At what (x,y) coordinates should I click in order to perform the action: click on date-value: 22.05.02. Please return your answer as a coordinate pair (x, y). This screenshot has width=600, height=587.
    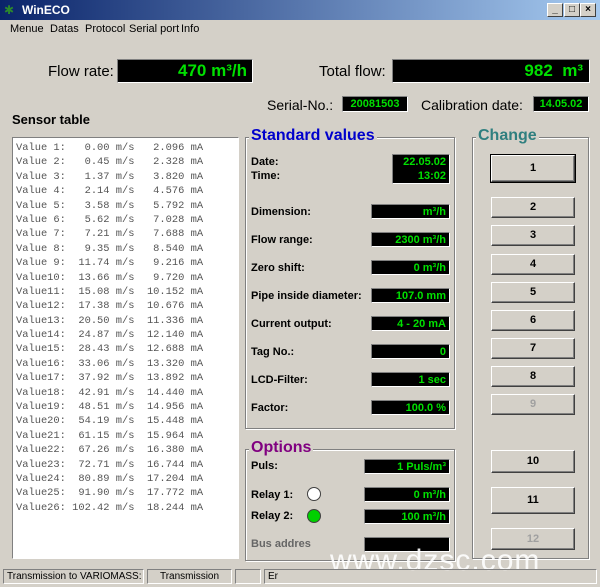
    Looking at the image, I should click on (424, 162).